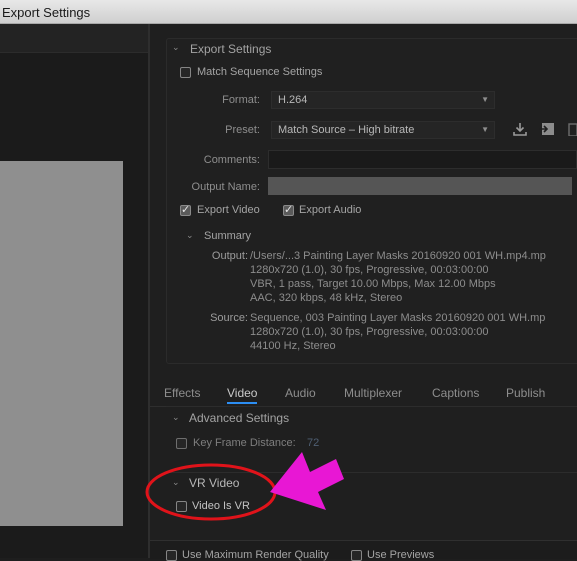 The height and width of the screenshot is (561, 577). I want to click on annotation-overlay, so click(244, 486).